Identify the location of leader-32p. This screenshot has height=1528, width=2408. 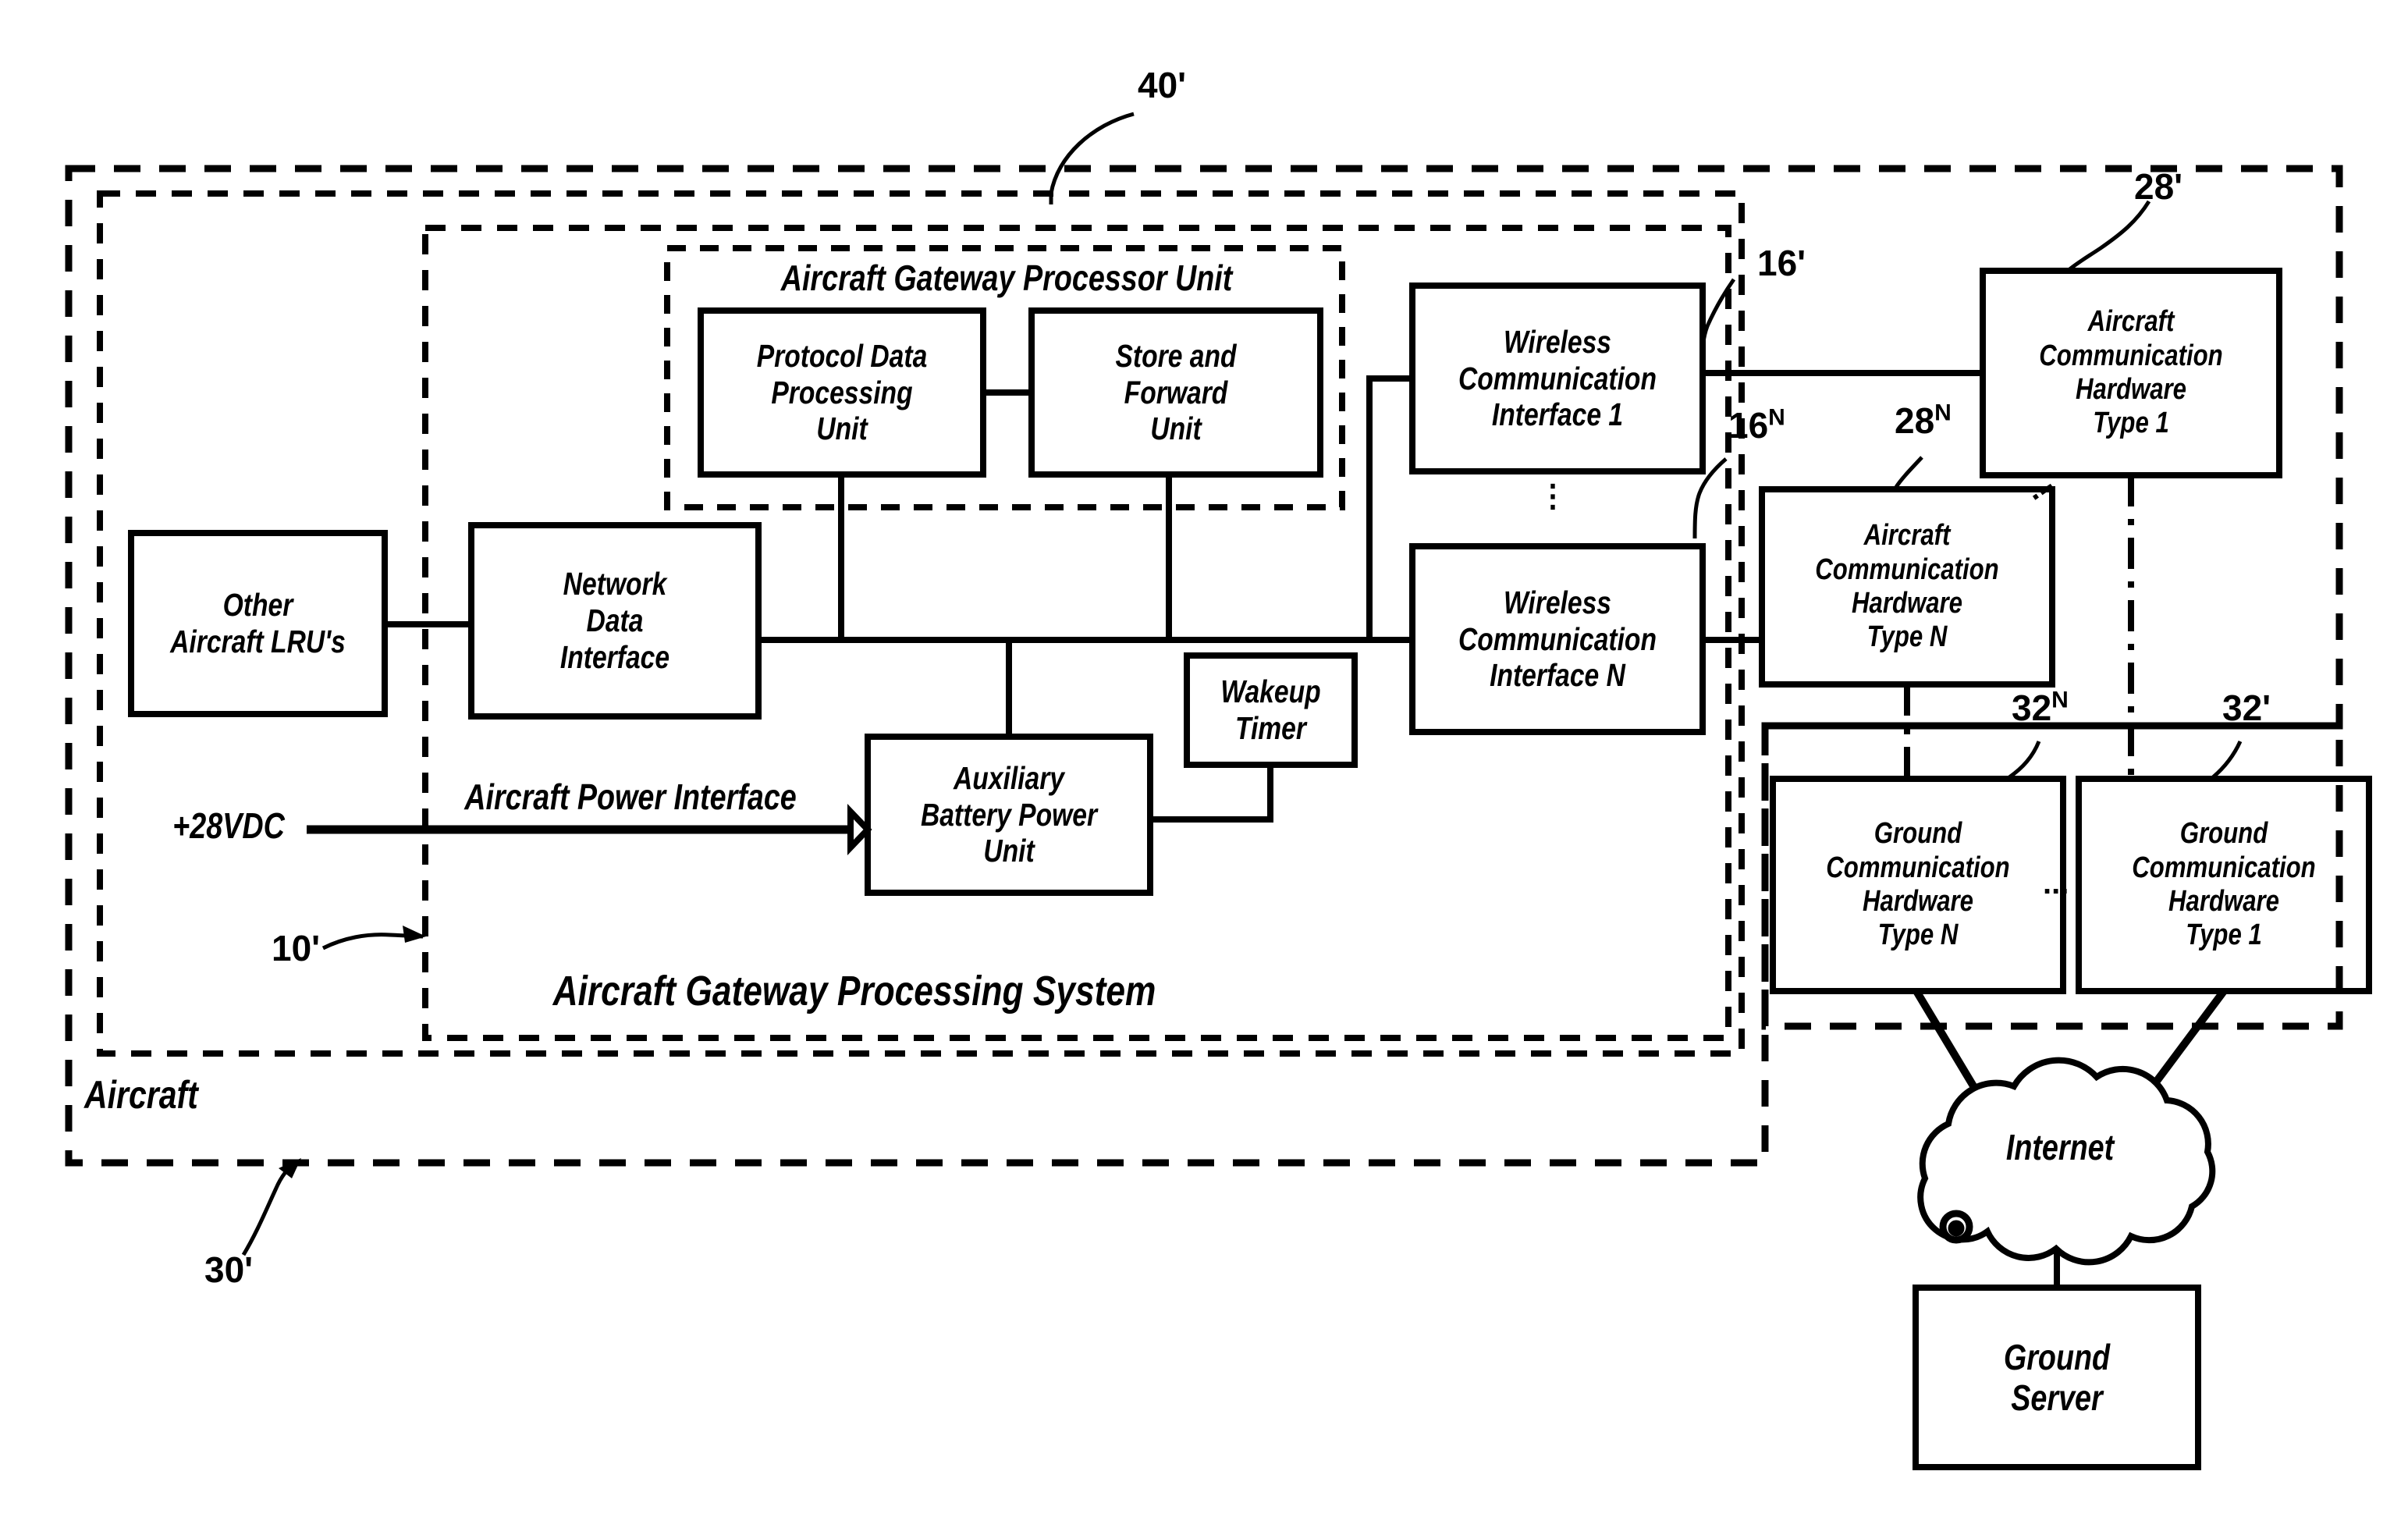
(2227, 759).